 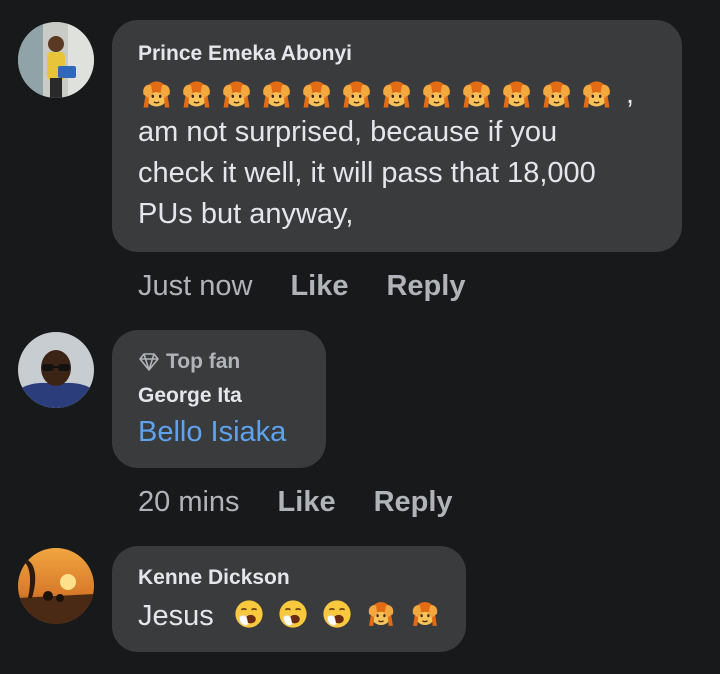 What do you see at coordinates (246, 214) in the screenshot?
I see `comment-text-line: PUs but anyway,` at bounding box center [246, 214].